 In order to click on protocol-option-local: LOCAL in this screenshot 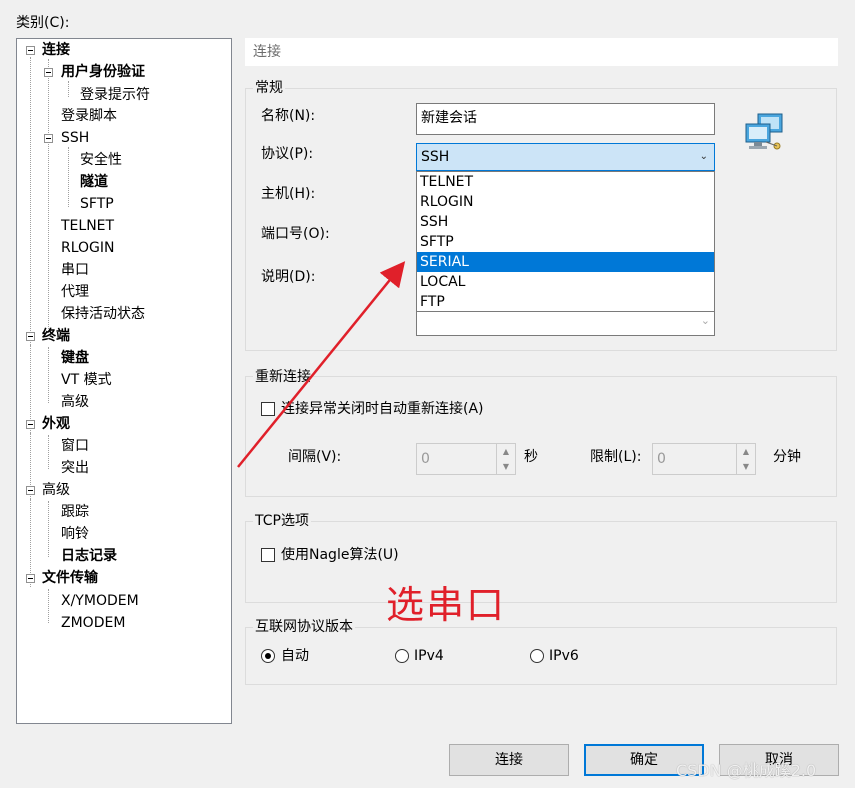, I will do `click(565, 282)`.